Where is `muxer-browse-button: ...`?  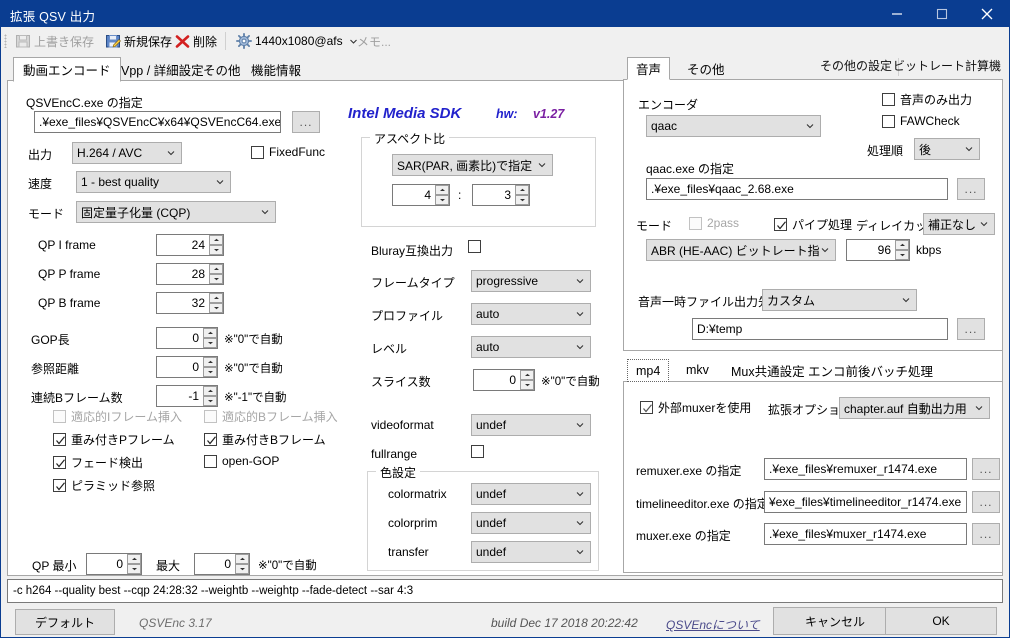
muxer-browse-button: ... is located at coordinates (986, 534).